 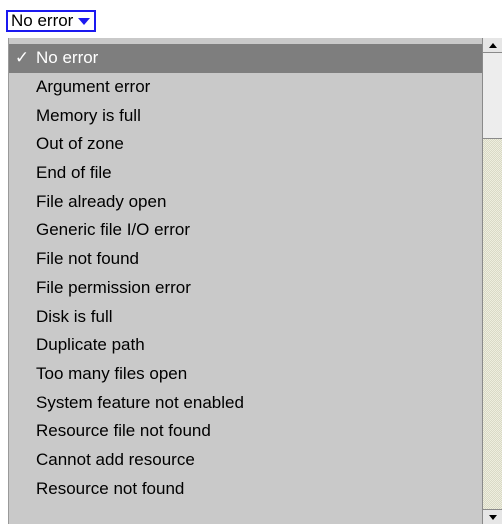 I want to click on menu-item-label: Argument error, so click(x=93, y=87).